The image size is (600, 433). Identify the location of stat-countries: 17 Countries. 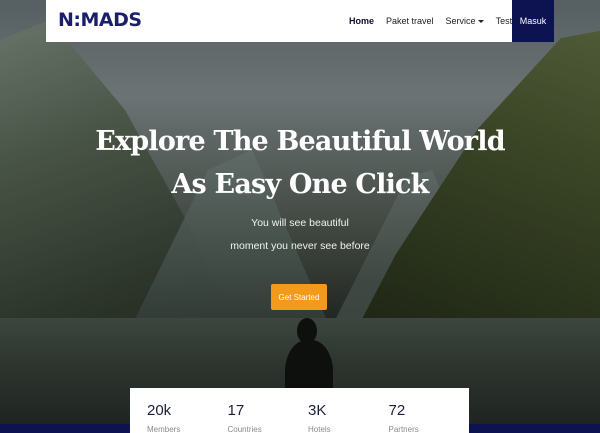
(268, 410).